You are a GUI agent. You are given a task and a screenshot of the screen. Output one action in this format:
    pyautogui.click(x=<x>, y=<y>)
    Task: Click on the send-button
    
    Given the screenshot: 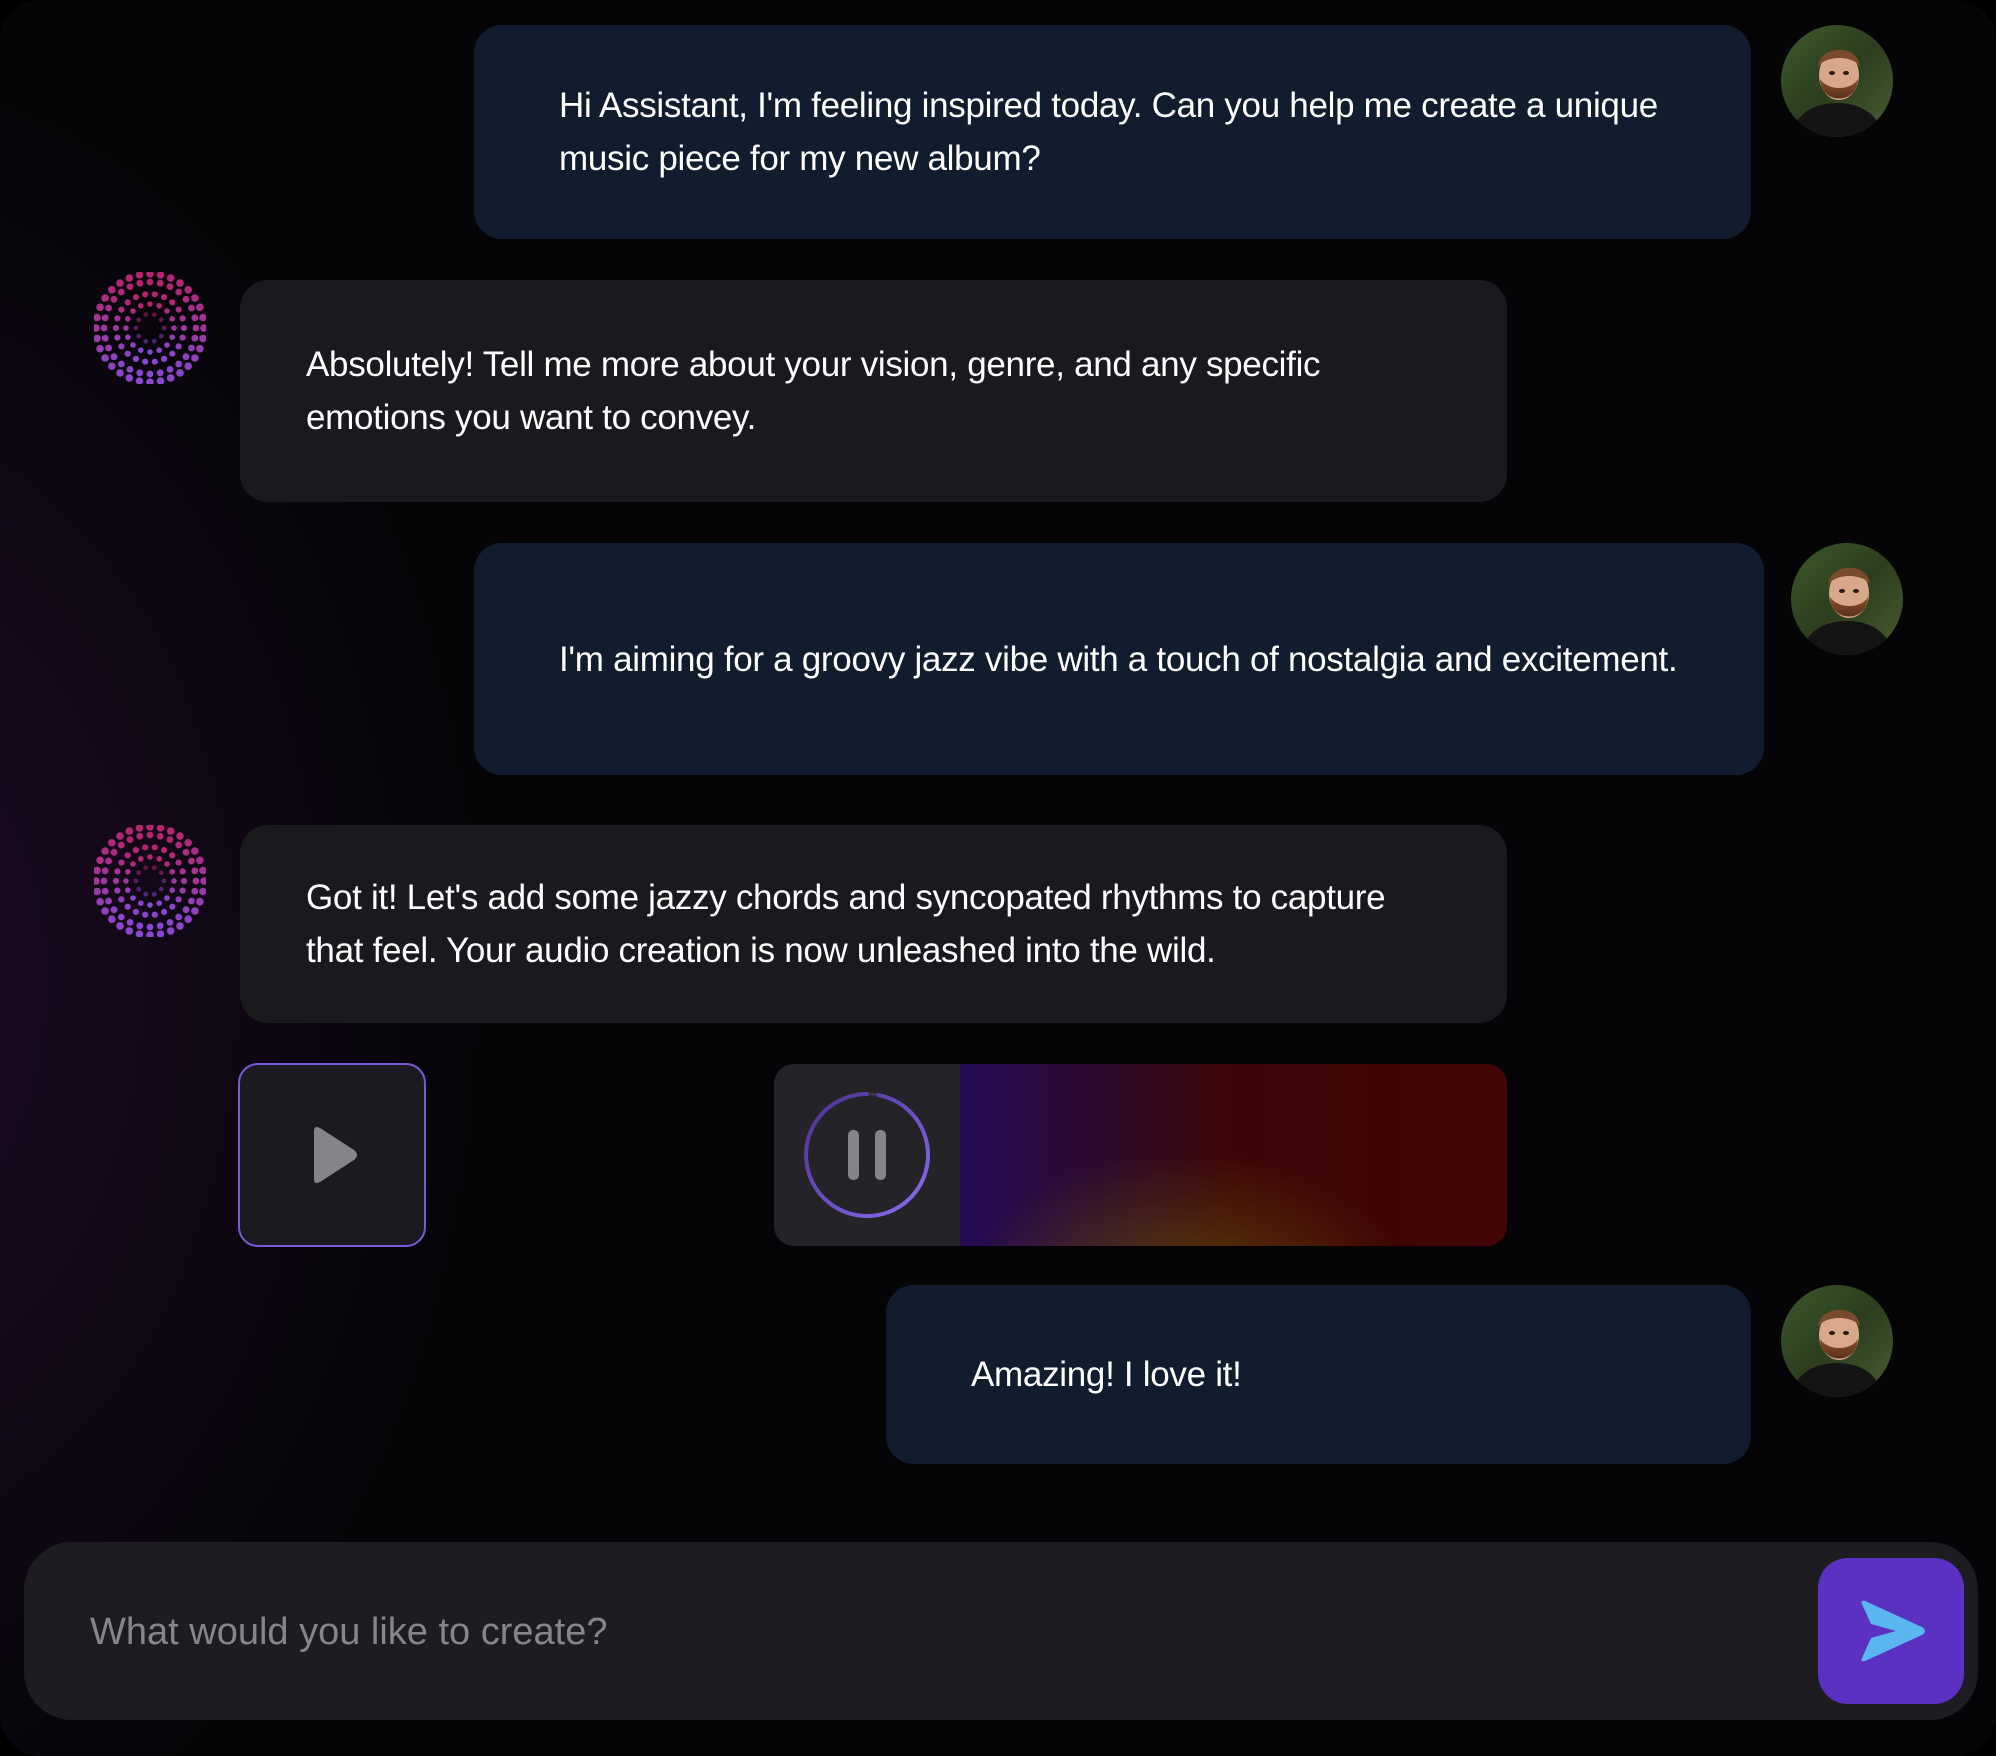 What is the action you would take?
    pyautogui.click(x=1891, y=1631)
    